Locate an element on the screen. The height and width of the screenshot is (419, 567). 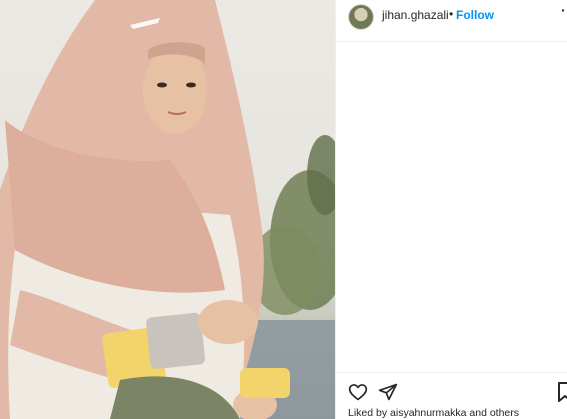
post-header: jihan.ghazali • Follow · is located at coordinates (451, 21).